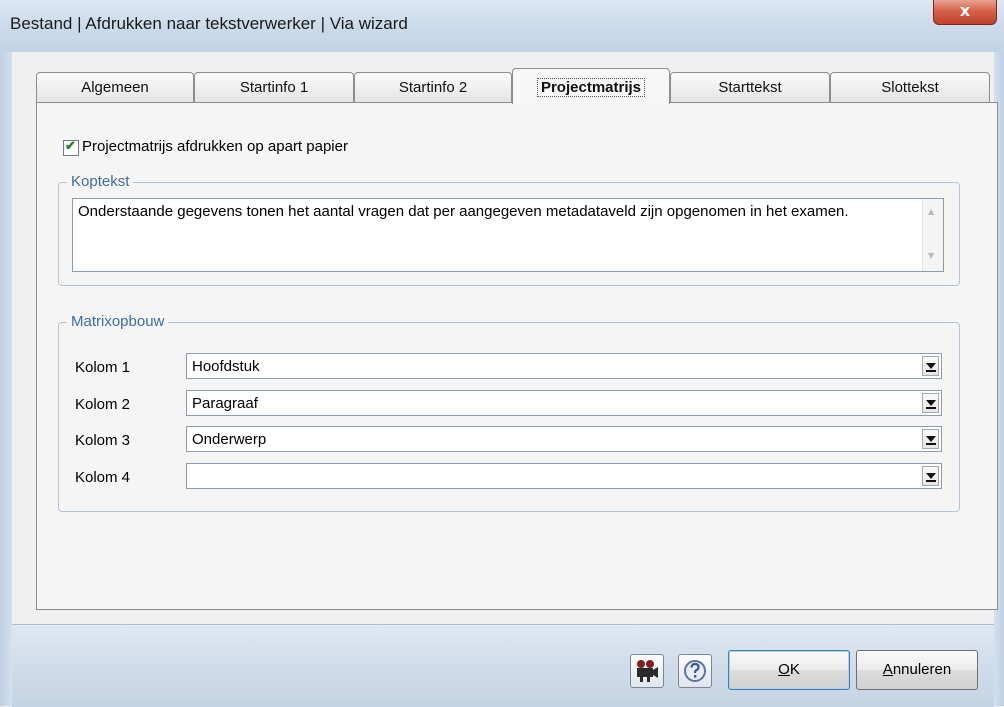 The width and height of the screenshot is (1004, 707). I want to click on ok-button: OK, so click(789, 670).